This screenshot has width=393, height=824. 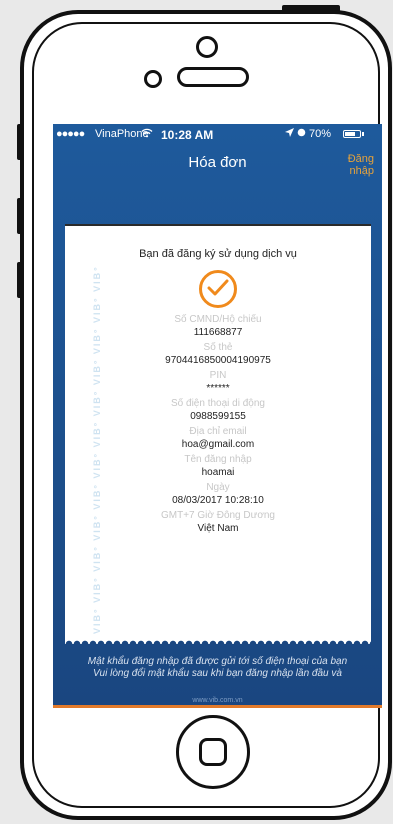 What do you see at coordinates (218, 500) in the screenshot?
I see `field-value: 08/03/2017 10:28:10` at bounding box center [218, 500].